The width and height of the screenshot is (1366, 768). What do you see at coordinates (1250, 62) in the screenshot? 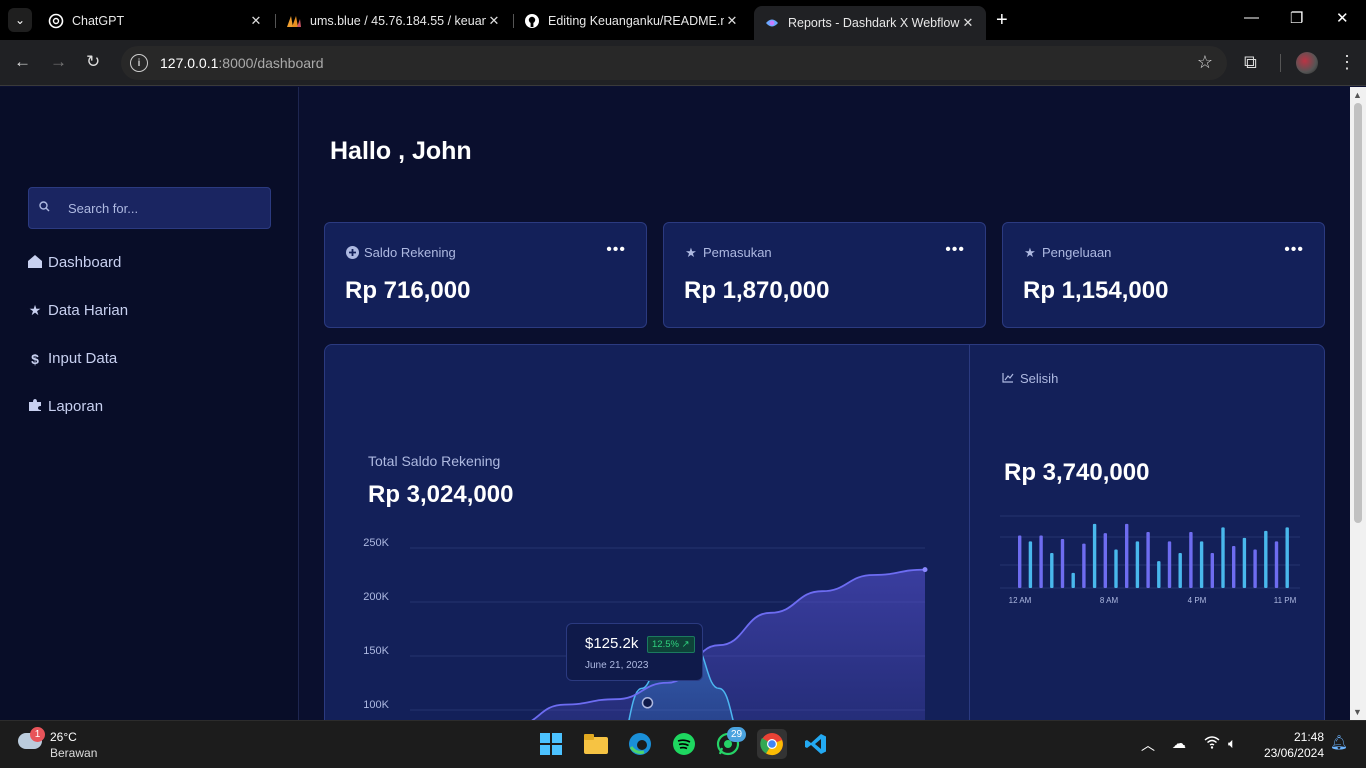
I see `extensions-puzzle-icon: ⧉` at bounding box center [1250, 62].